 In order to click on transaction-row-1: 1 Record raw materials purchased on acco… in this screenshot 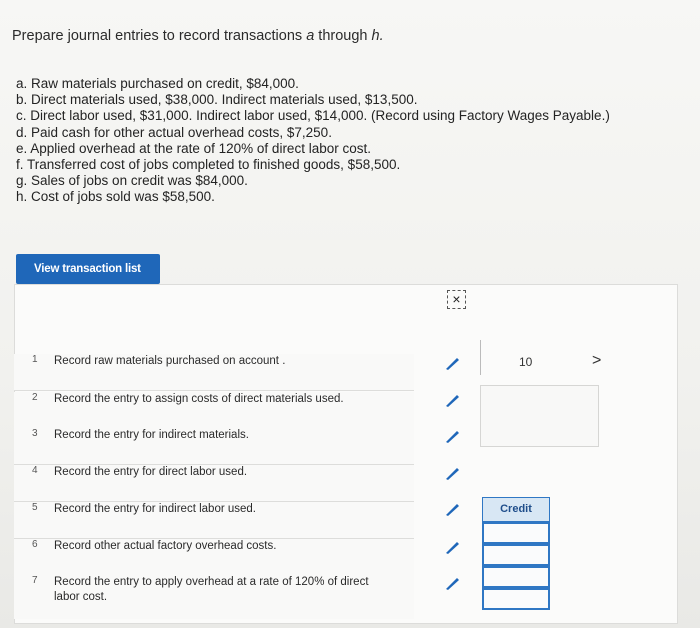, I will do `click(214, 372)`.